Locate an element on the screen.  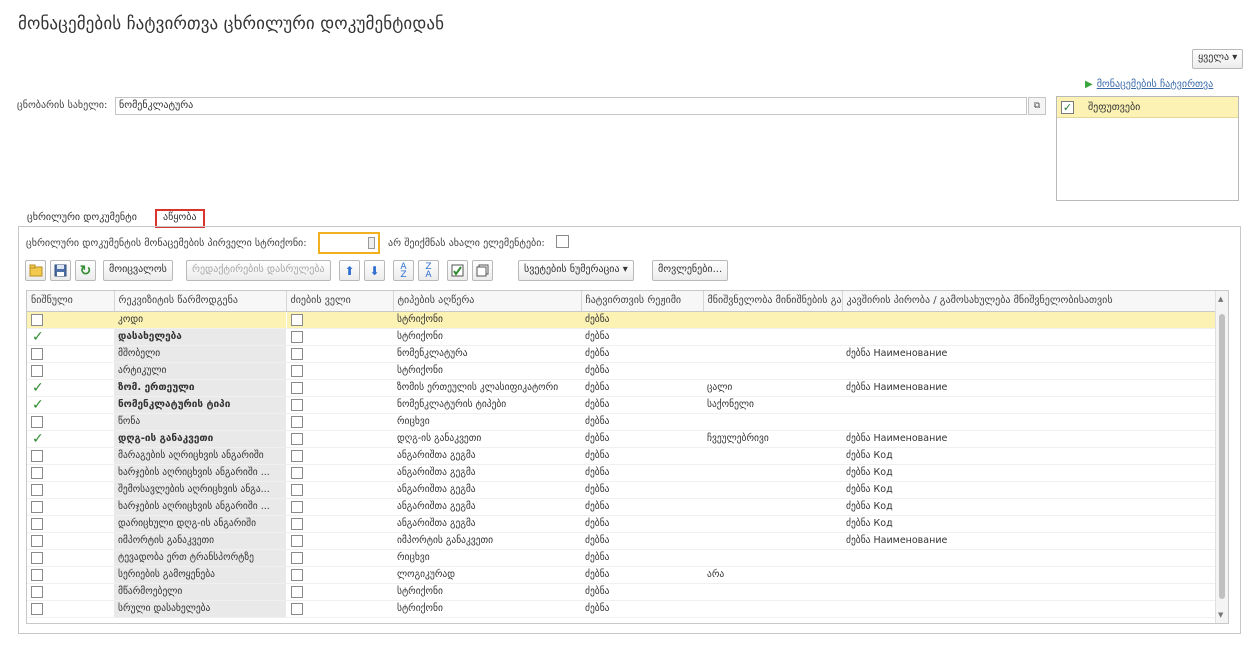
link-condition-cell: ძებნა Наименование is located at coordinates (1029, 354).